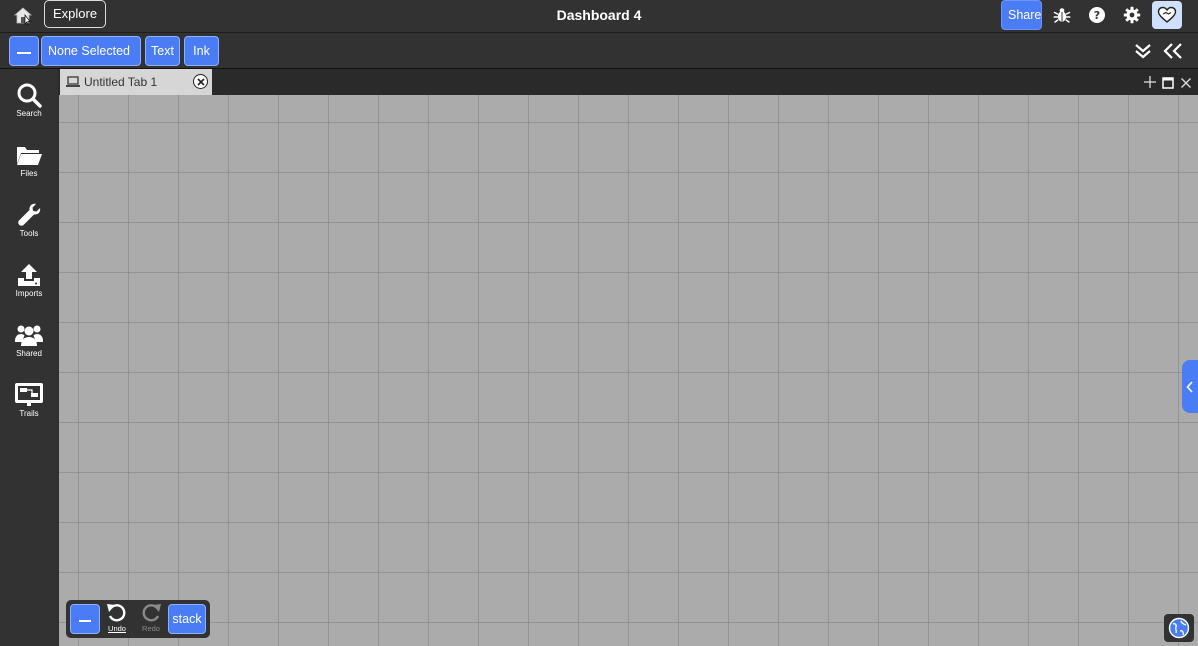 The image size is (1198, 646). Describe the element at coordinates (116, 613) in the screenshot. I see `undo-icon` at that location.